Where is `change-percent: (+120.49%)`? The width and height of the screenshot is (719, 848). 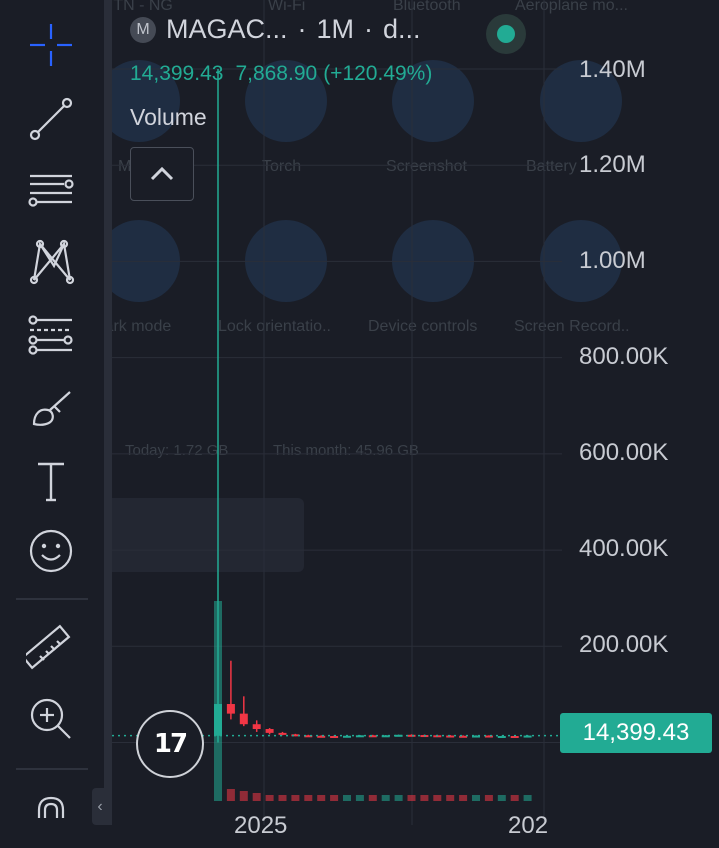
change-percent: (+120.49%) is located at coordinates (378, 73).